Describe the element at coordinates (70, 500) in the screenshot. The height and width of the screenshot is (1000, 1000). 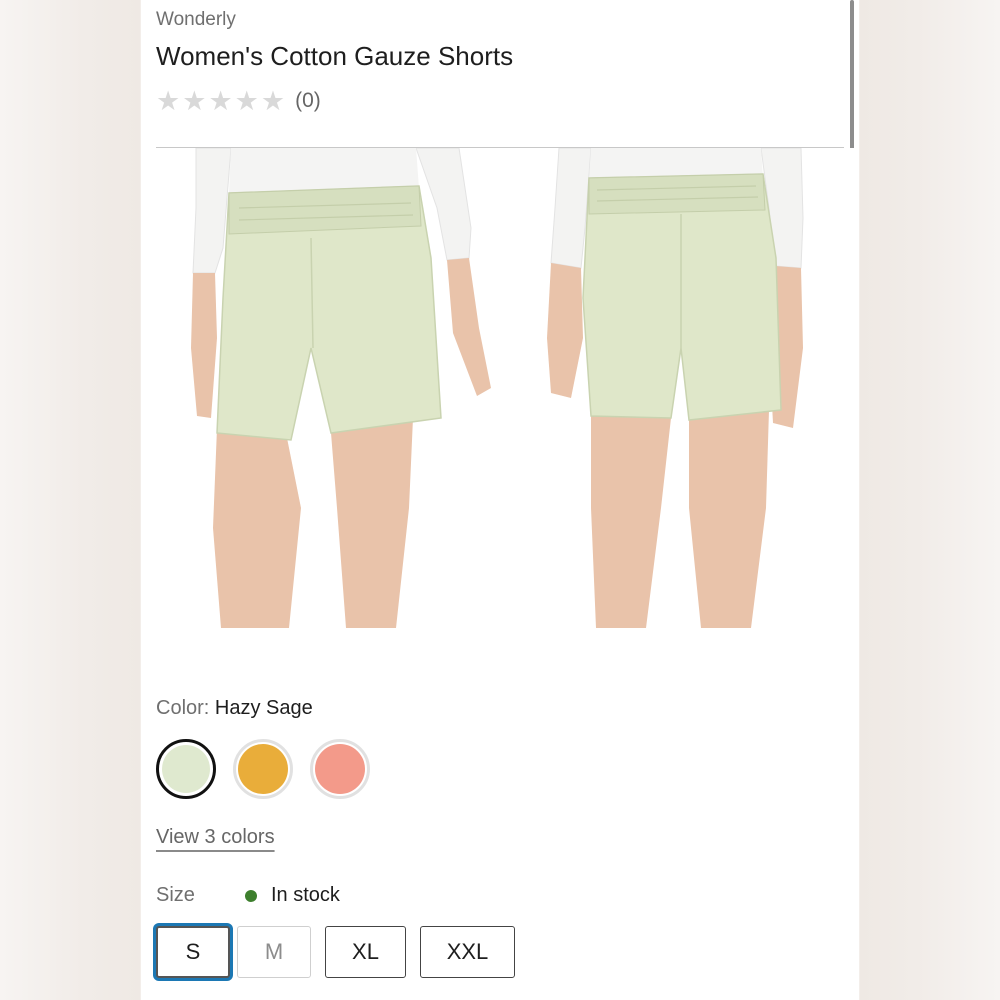
I see `page-background-left` at that location.